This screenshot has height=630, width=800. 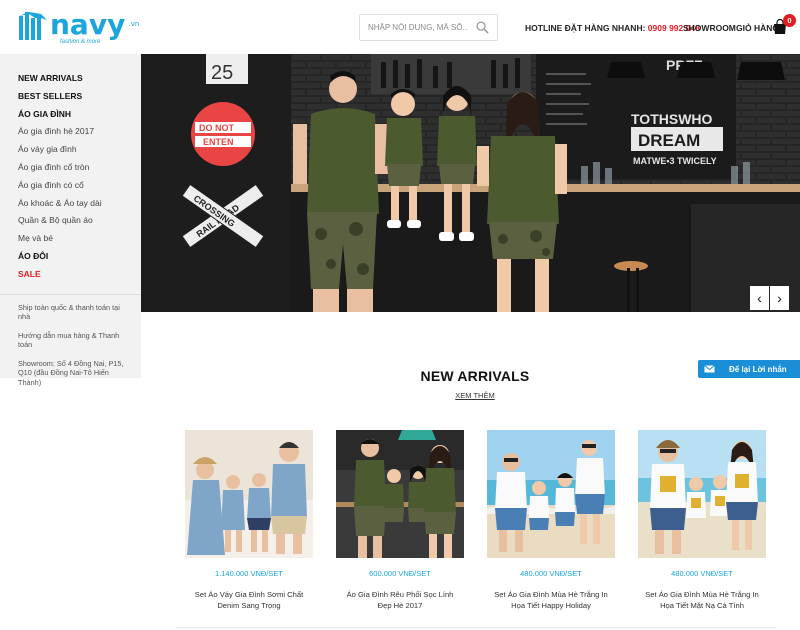 What do you see at coordinates (70, 152) in the screenshot?
I see `menu-item-ao-vay-gia-dinh: Áo váy gia đình` at bounding box center [70, 152].